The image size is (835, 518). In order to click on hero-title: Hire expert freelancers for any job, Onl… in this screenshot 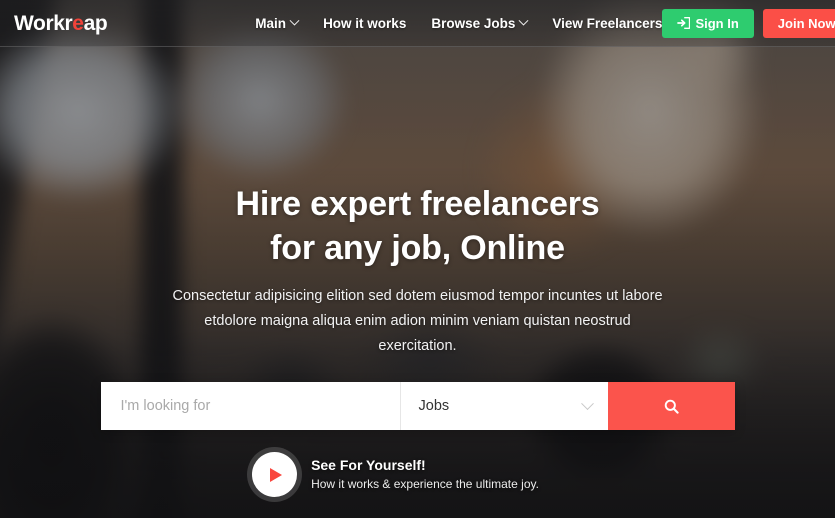, I will do `click(418, 226)`.